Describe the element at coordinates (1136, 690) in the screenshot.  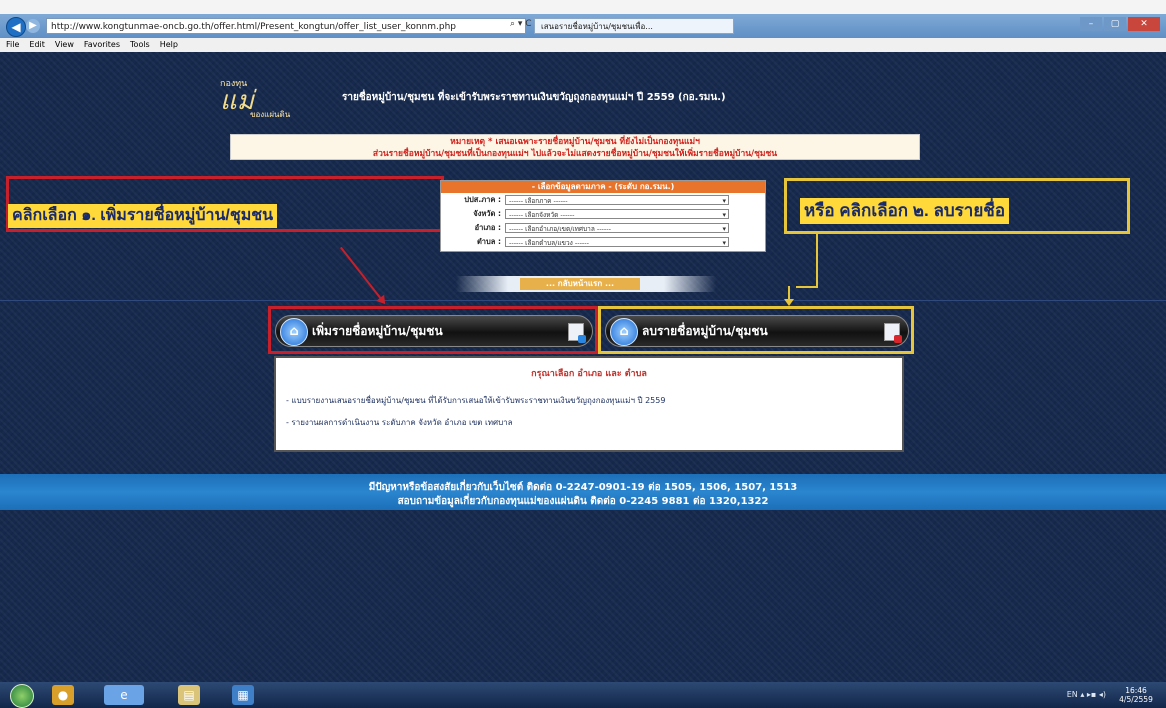
I see `clock-time: 16:46` at that location.